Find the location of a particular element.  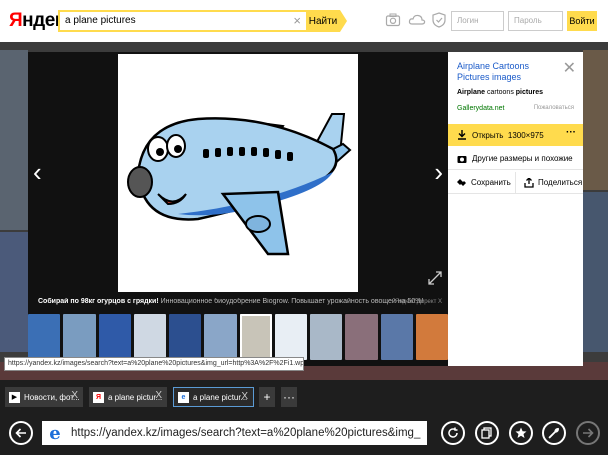

wrench-icon is located at coordinates (553, 433).